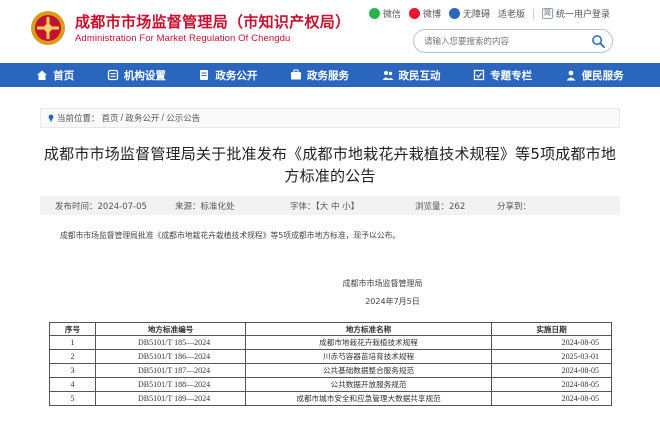  I want to click on publish-date: 发布时间：2024-07-05, so click(101, 207).